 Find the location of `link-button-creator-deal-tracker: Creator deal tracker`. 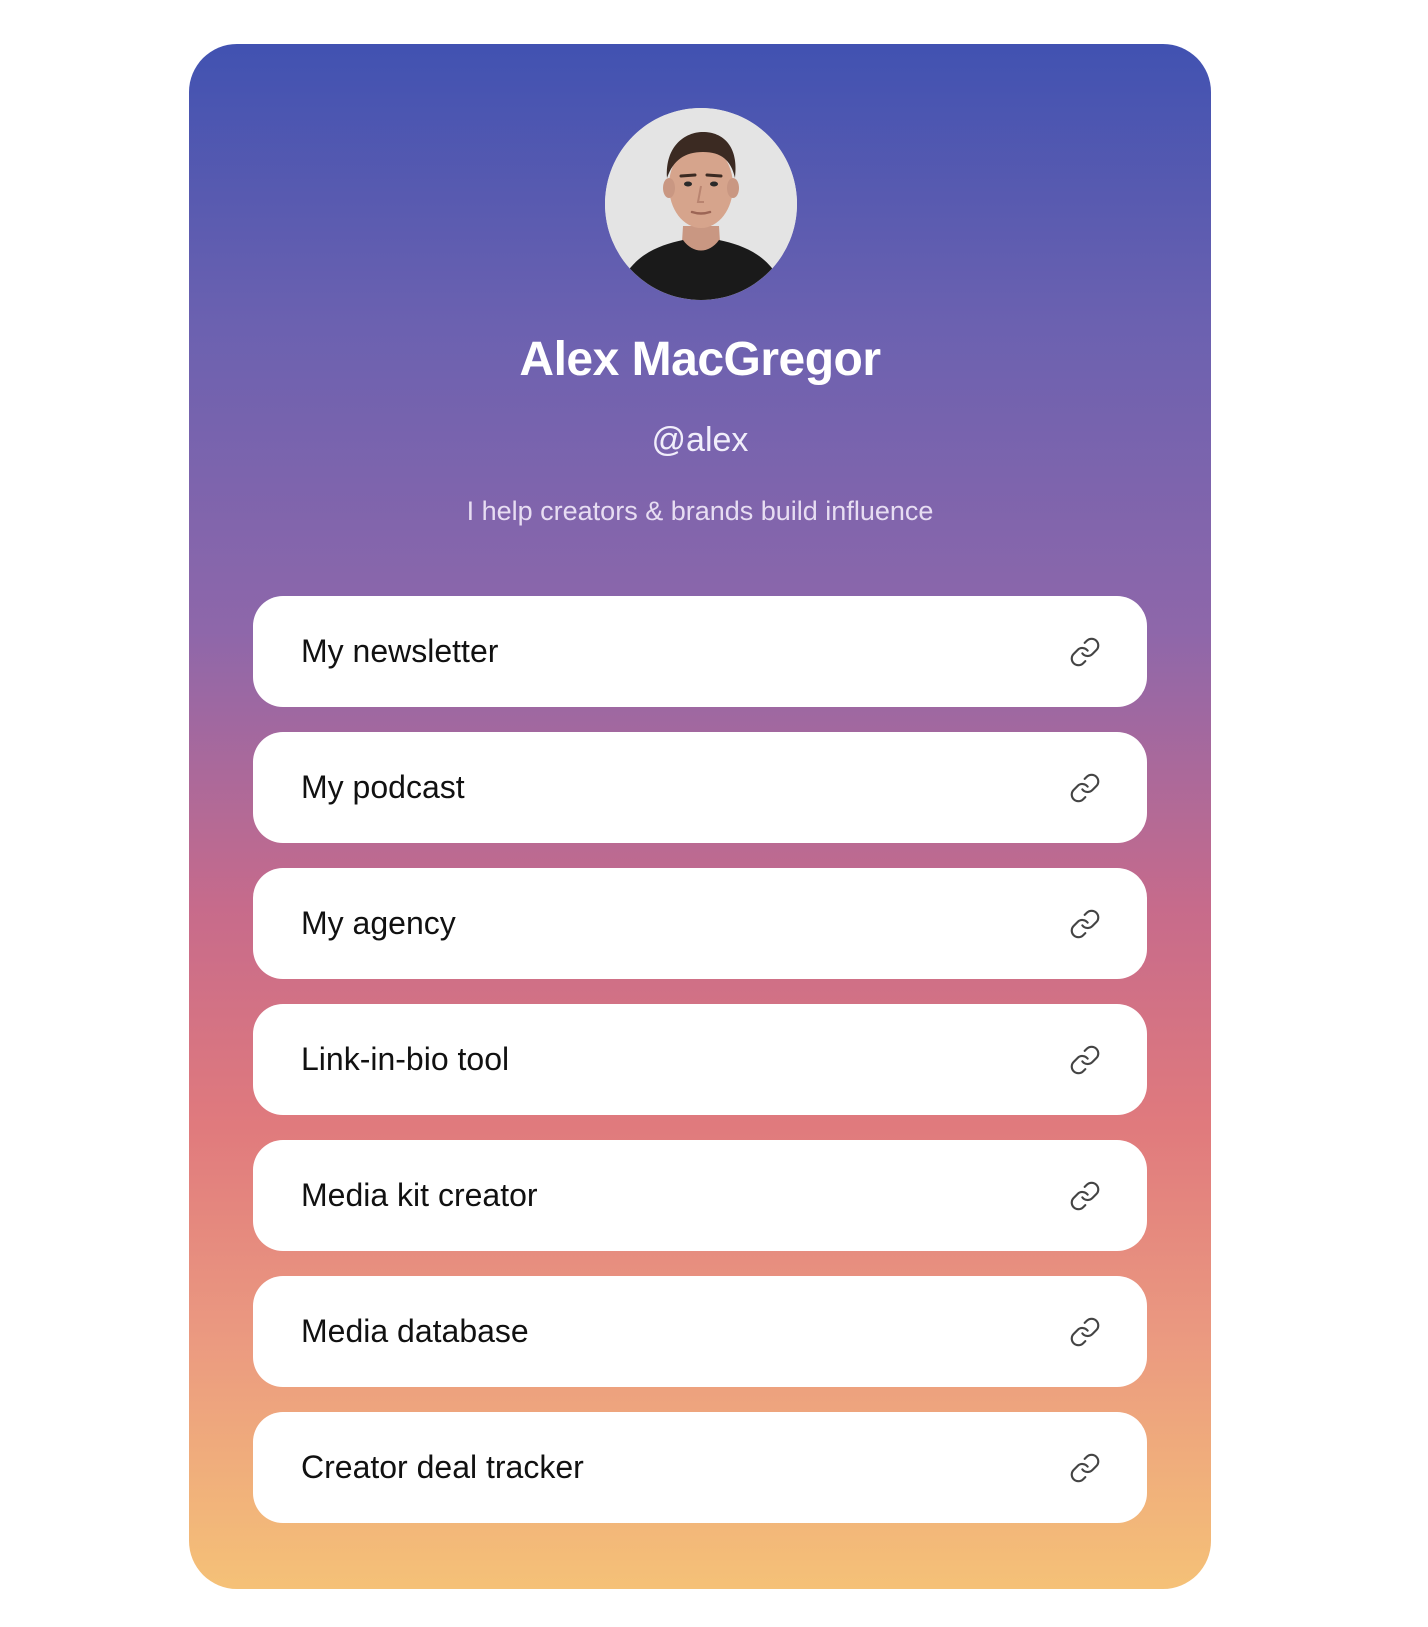

link-button-creator-deal-tracker: Creator deal tracker is located at coordinates (700, 1467).